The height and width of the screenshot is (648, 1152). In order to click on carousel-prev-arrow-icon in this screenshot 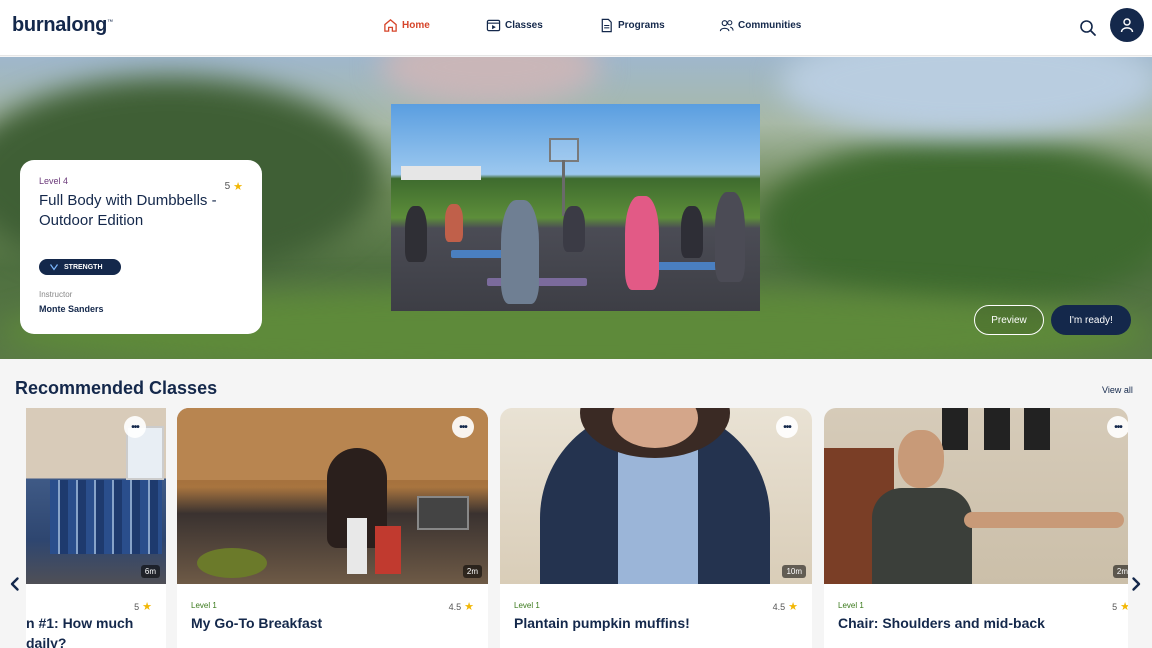, I will do `click(15, 584)`.